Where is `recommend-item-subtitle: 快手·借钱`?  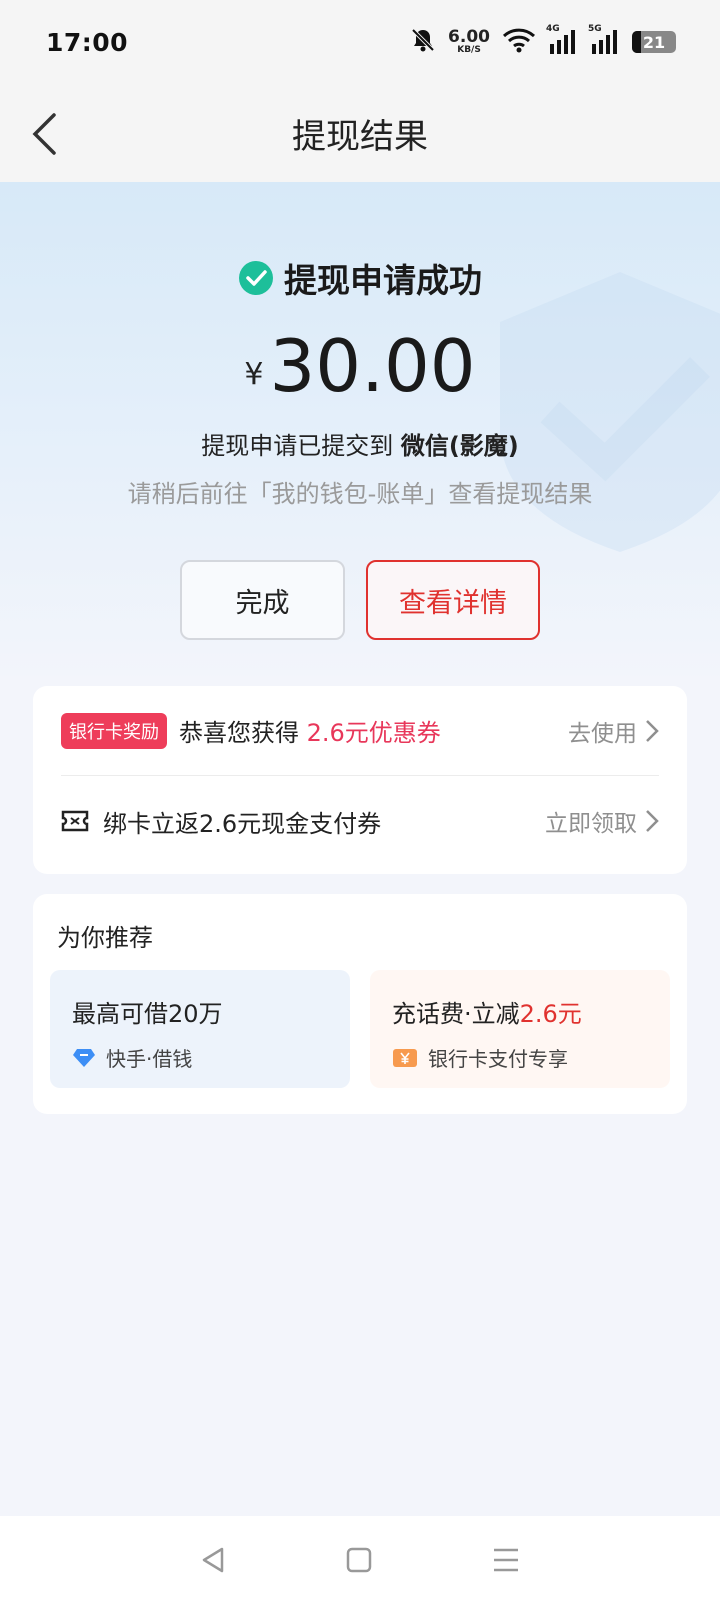
recommend-item-subtitle: 快手·借钱 is located at coordinates (149, 1059).